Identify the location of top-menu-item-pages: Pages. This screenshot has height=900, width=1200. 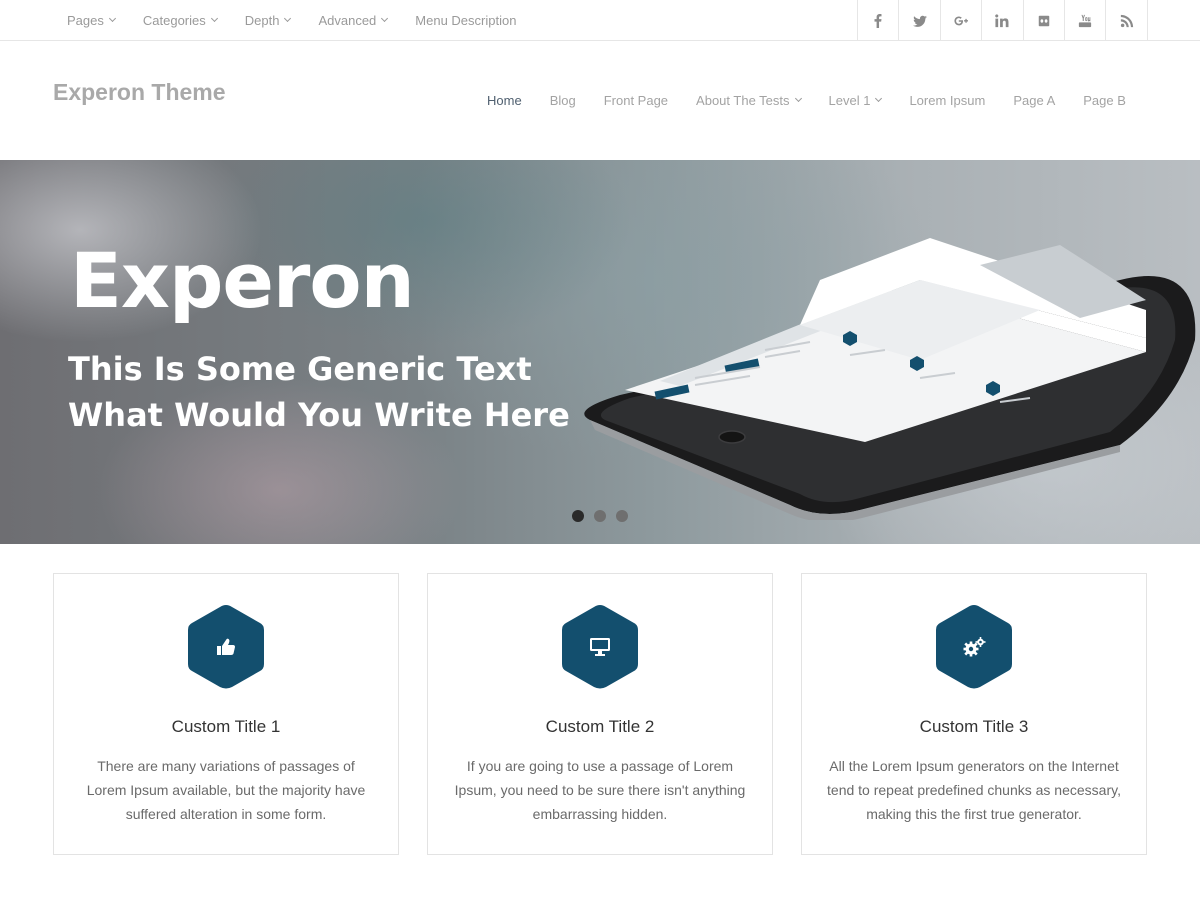
(91, 20).